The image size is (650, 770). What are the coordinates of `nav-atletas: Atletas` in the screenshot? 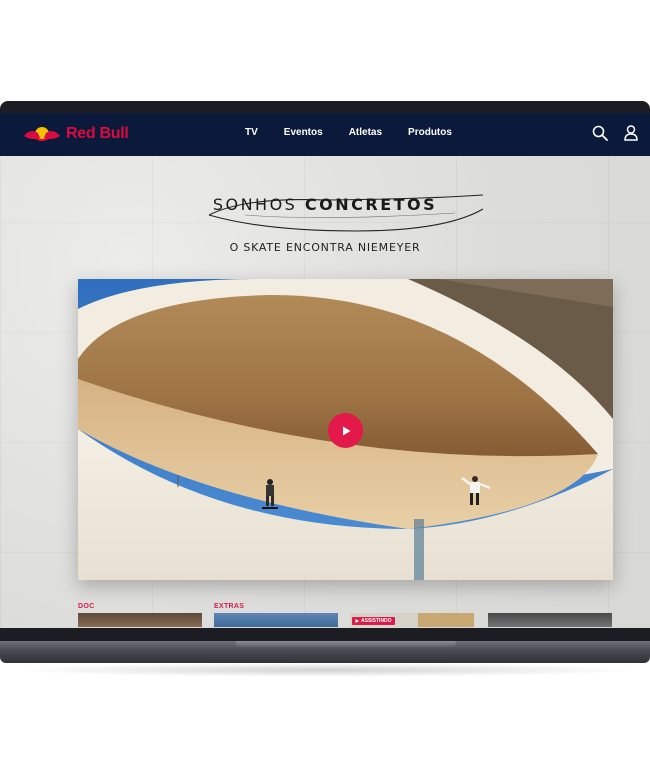 It's located at (365, 132).